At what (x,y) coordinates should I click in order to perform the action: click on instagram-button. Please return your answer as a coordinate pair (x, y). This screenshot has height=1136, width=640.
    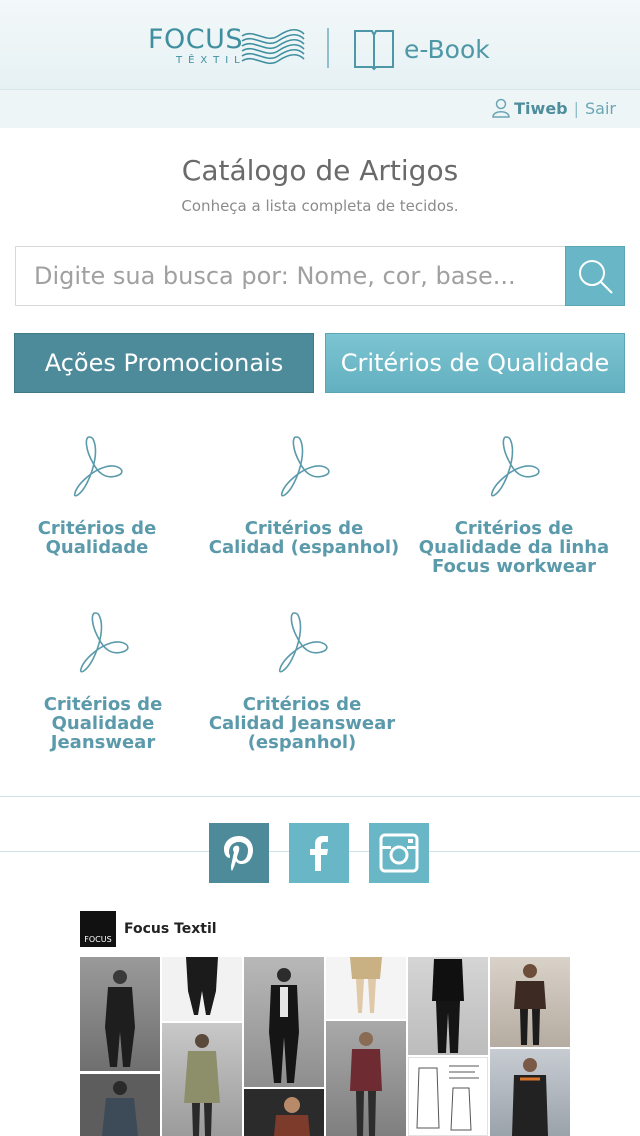
    Looking at the image, I should click on (399, 853).